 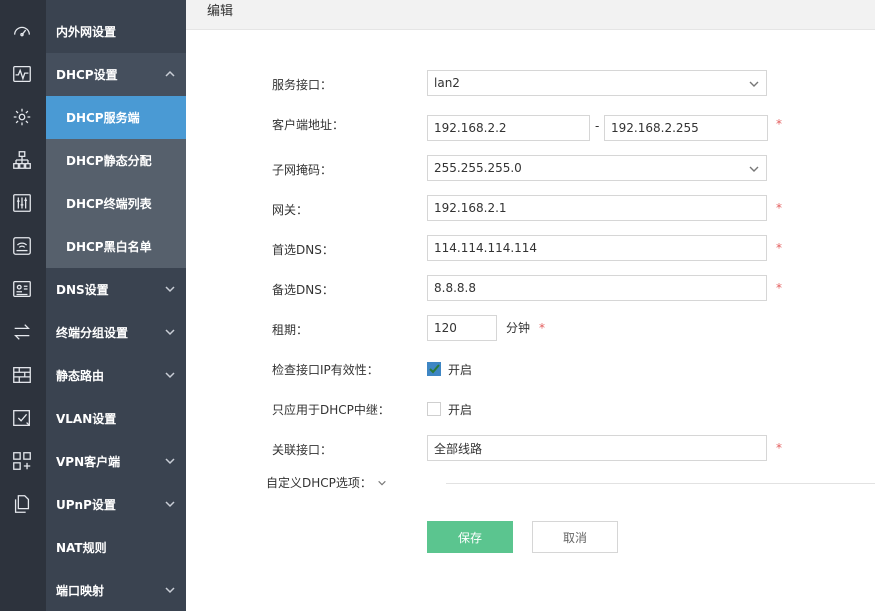 I want to click on menu-item-client-groups: 终端分组设置, so click(x=116, y=332).